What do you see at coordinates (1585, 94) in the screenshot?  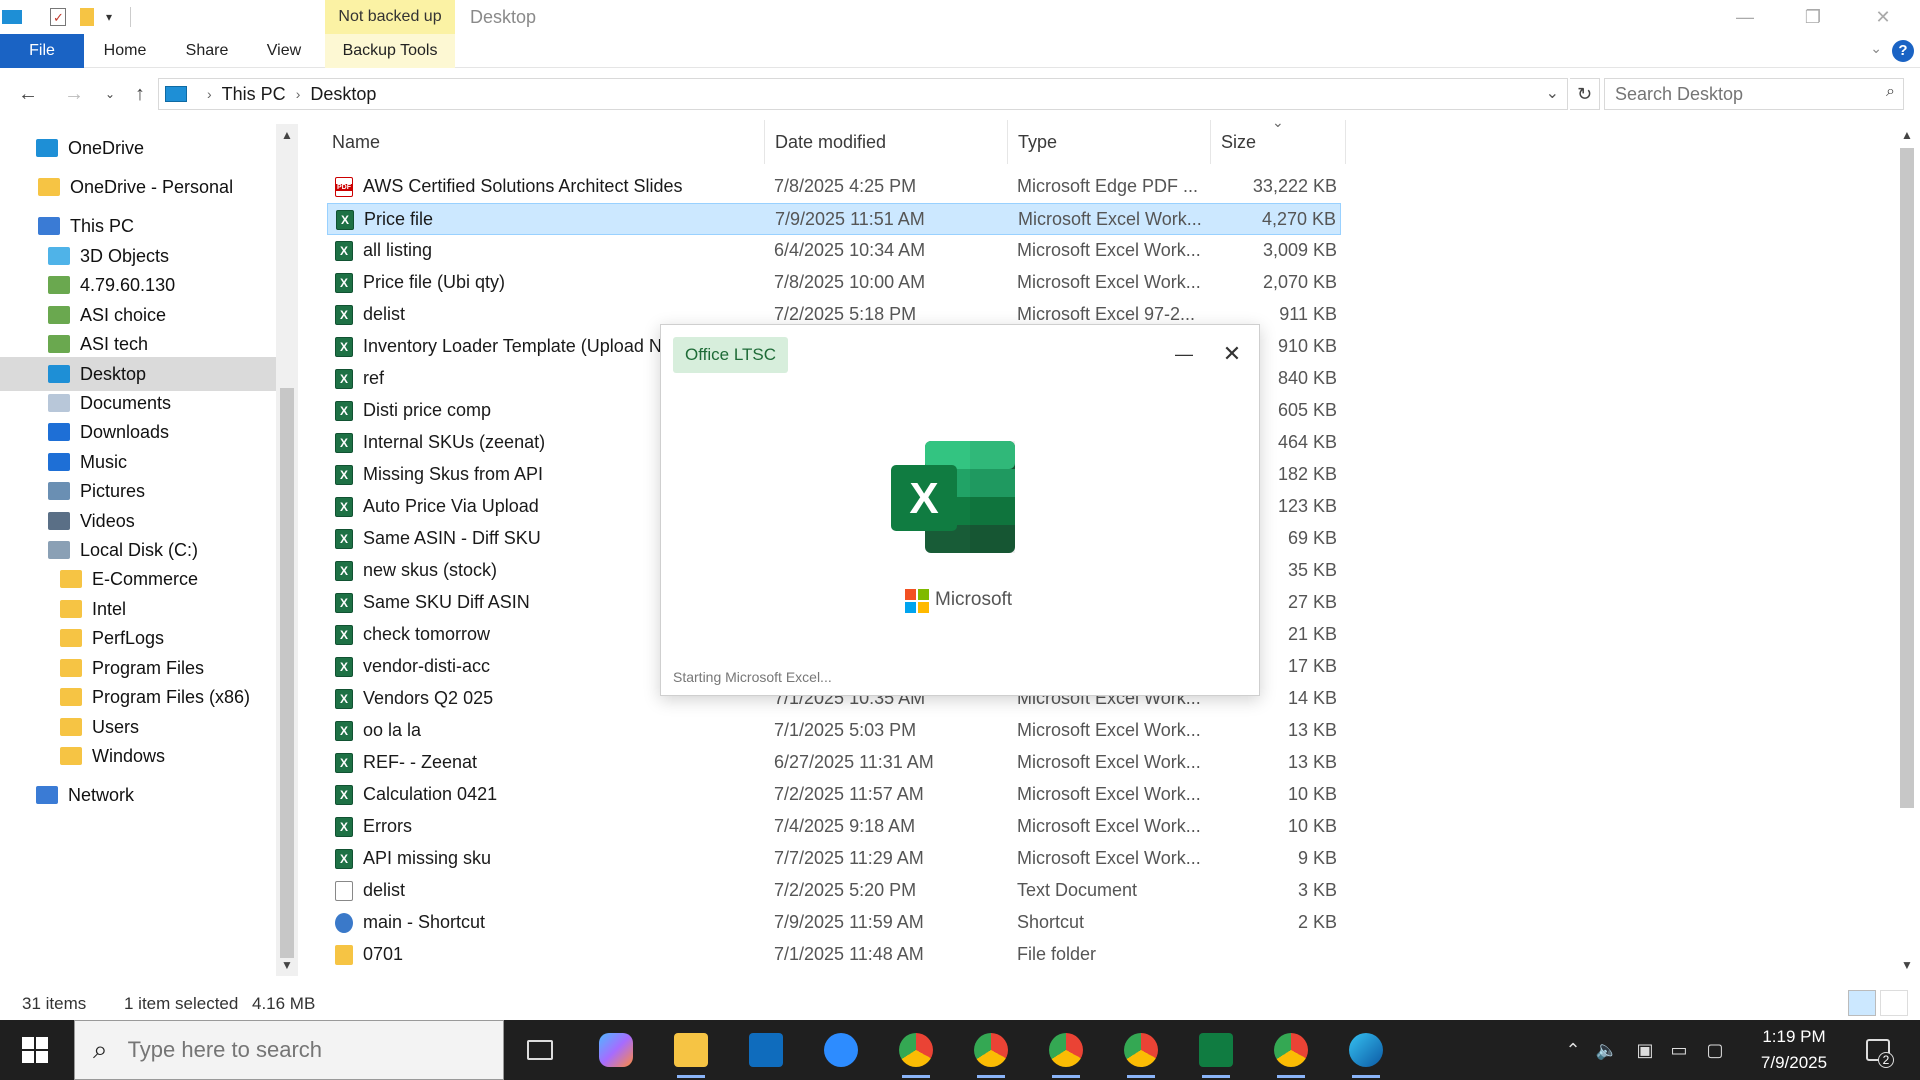 I see `refresh-icon: ↻` at bounding box center [1585, 94].